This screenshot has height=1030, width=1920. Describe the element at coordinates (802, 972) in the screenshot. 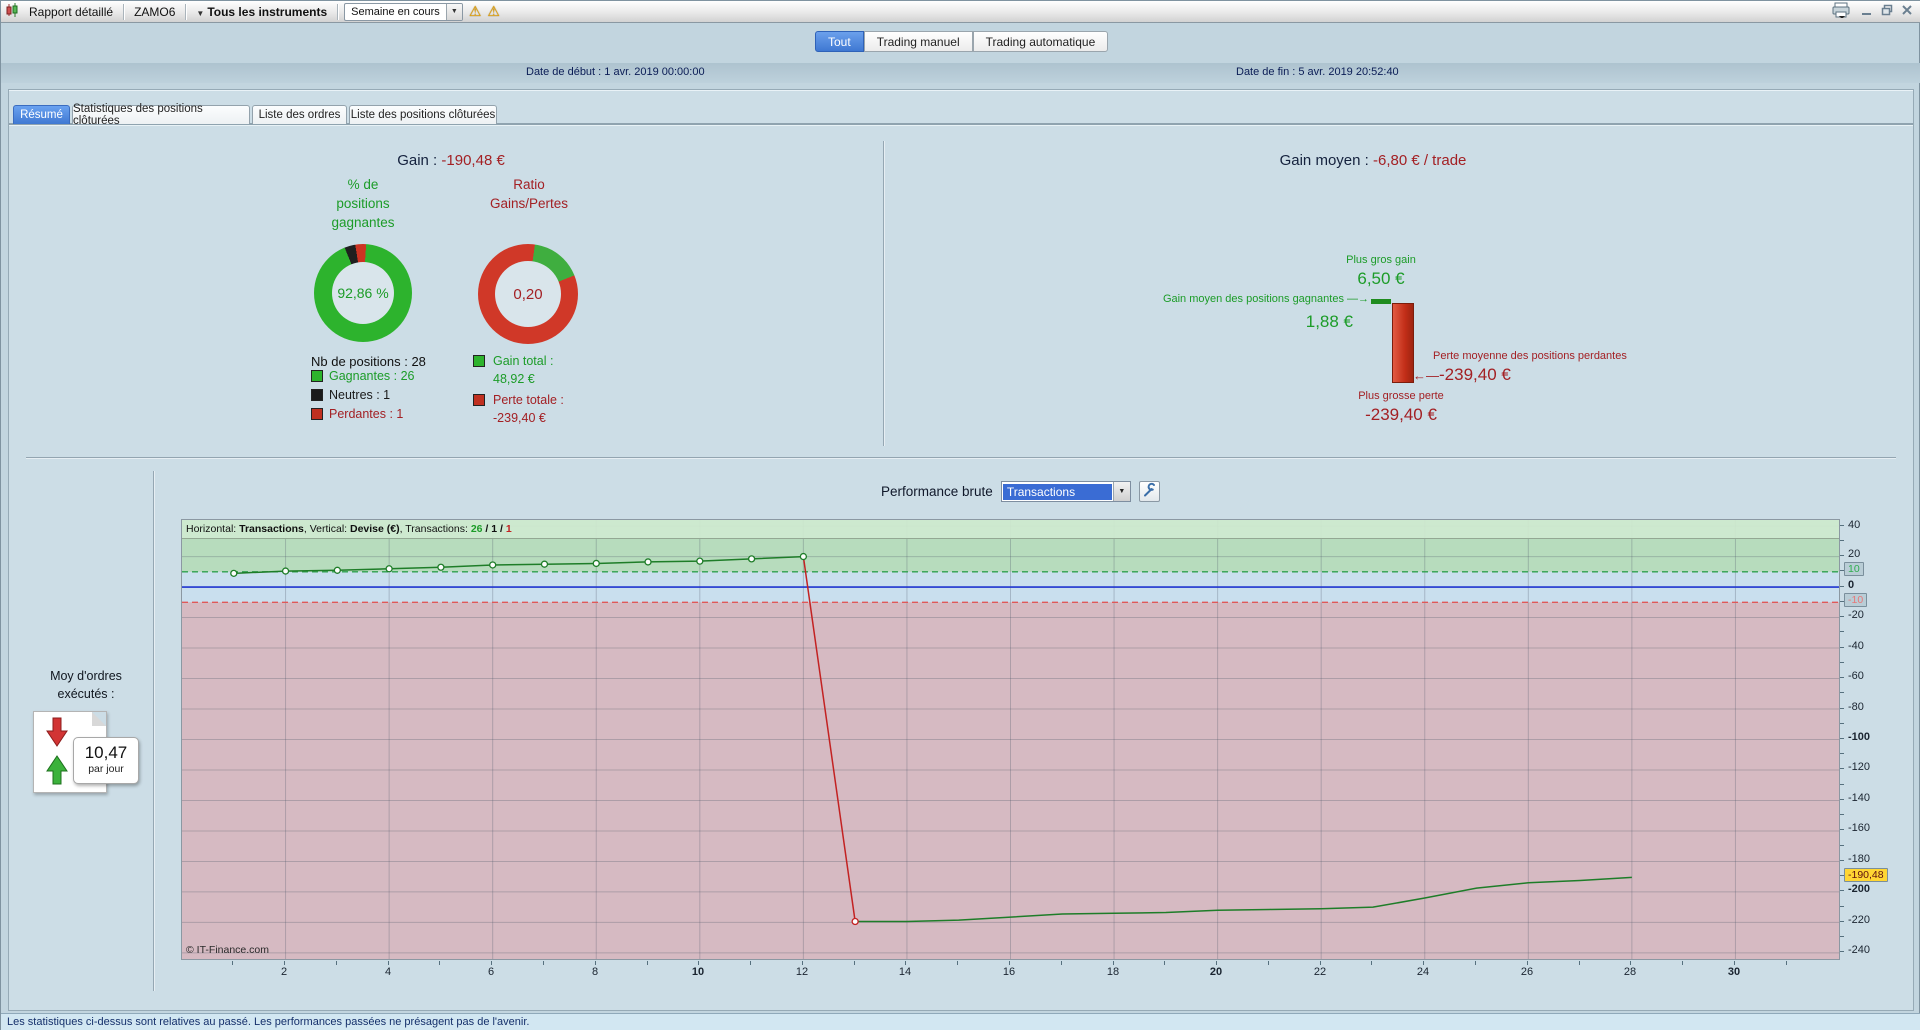

I see `x-axis-label: 12` at that location.